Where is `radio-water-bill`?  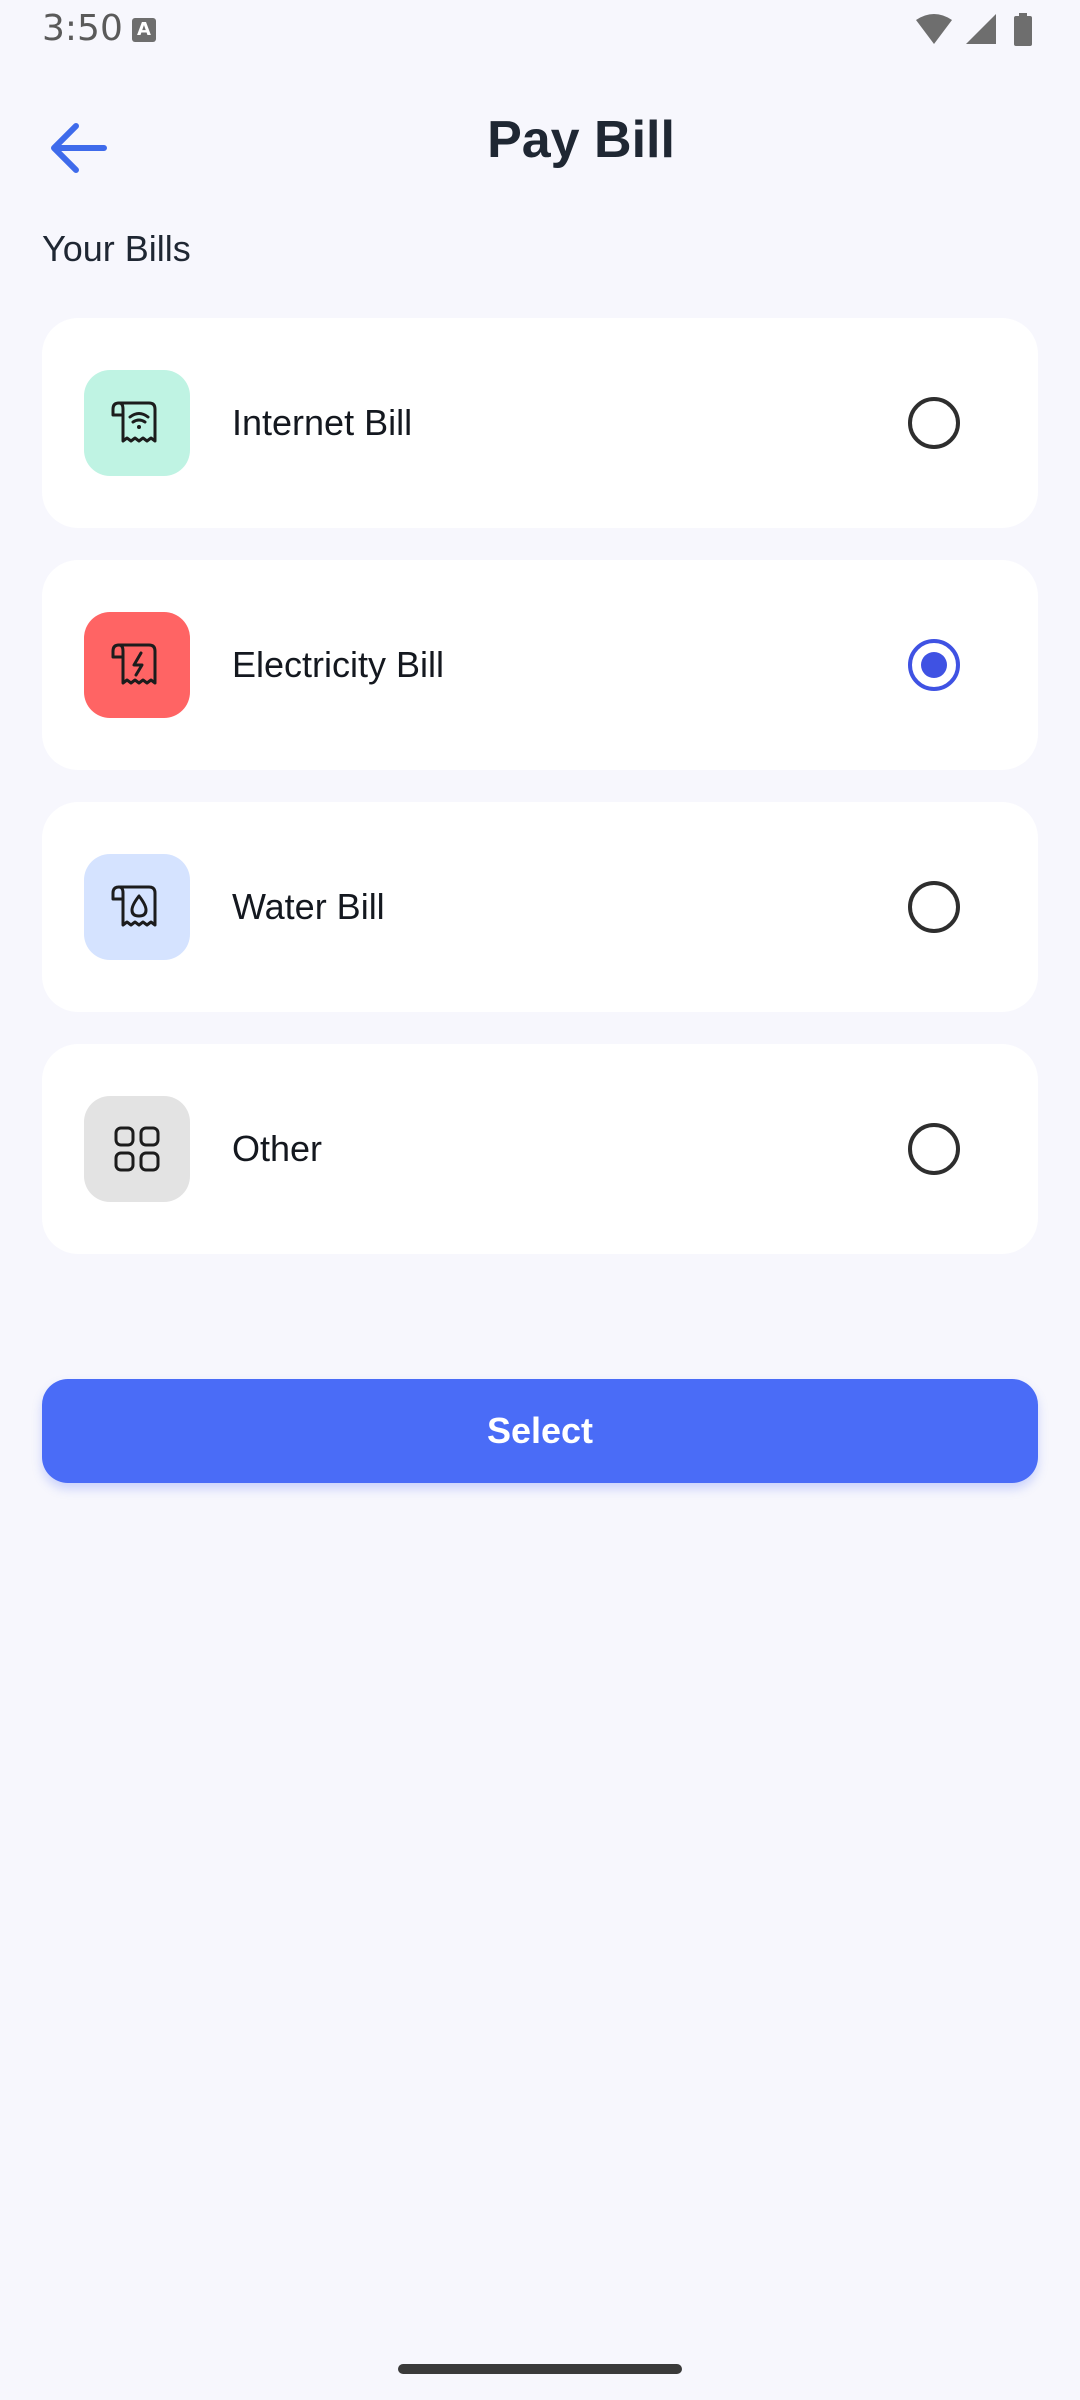 radio-water-bill is located at coordinates (934, 907).